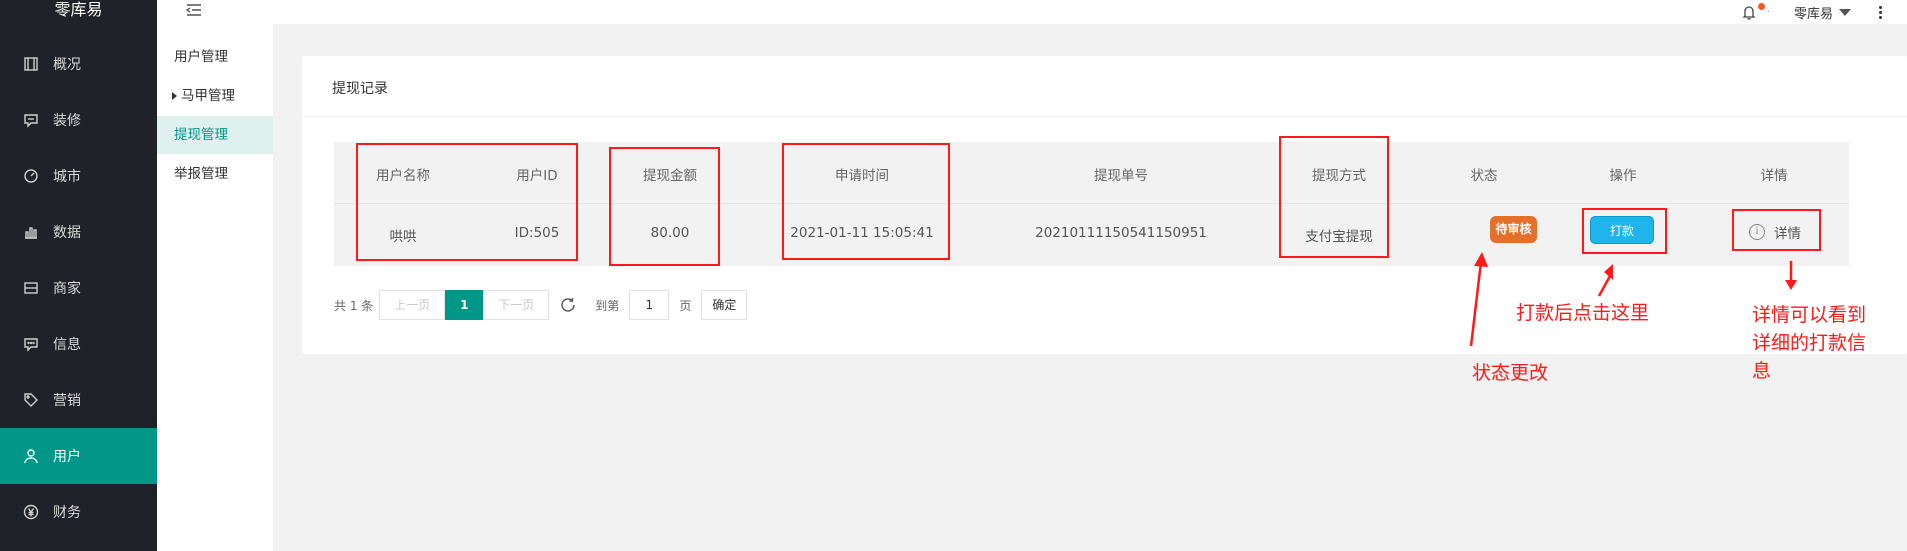 This screenshot has height=551, width=1907. Describe the element at coordinates (31, 64) in the screenshot. I see `frame-icon` at that location.